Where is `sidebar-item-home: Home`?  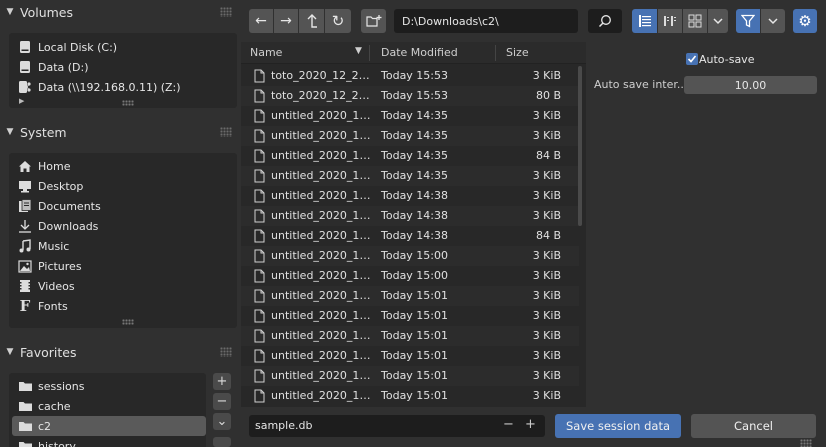 sidebar-item-home: Home is located at coordinates (43, 166).